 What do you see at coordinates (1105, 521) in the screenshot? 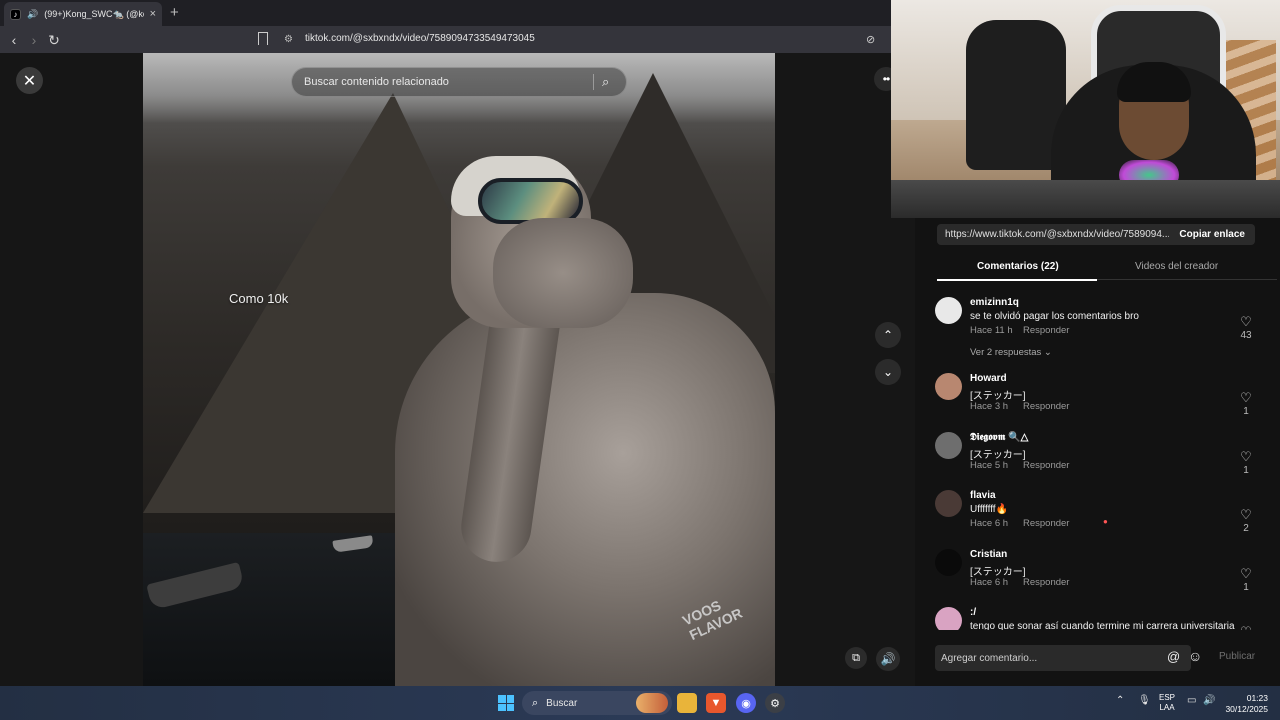
I see `sticker-icon: ●` at bounding box center [1105, 521].